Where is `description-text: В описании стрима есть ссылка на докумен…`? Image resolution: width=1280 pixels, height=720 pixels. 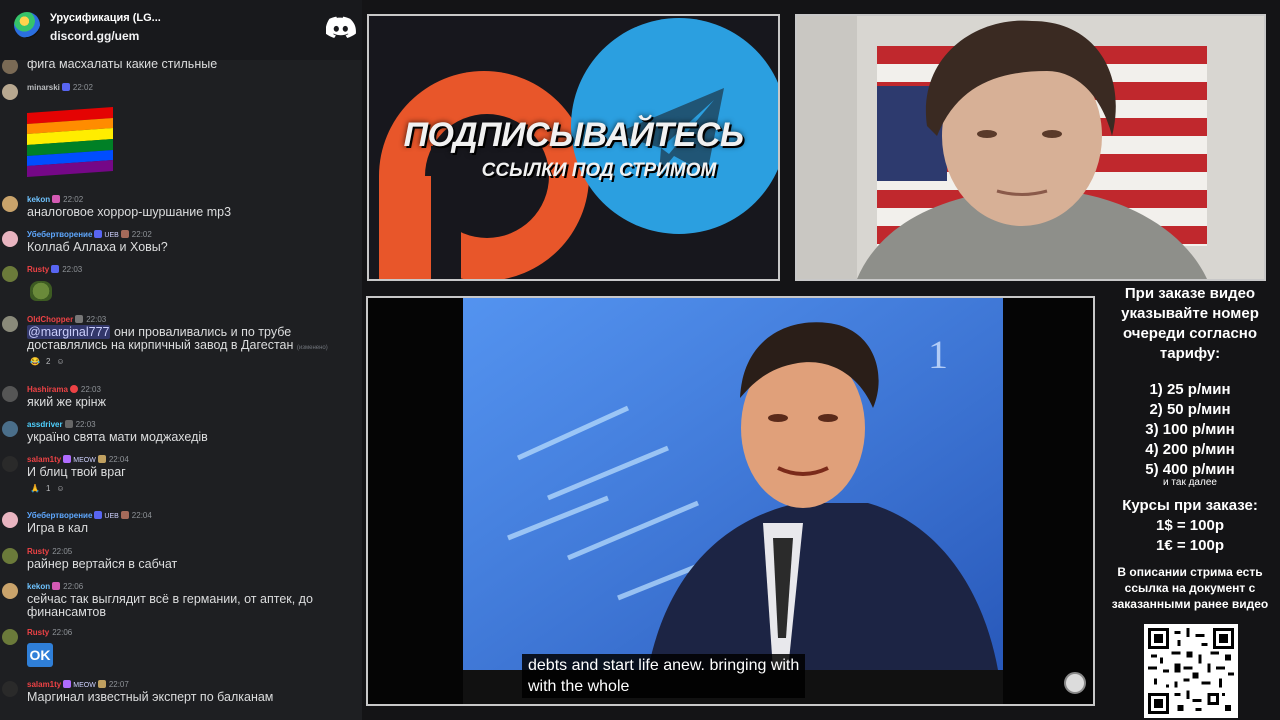 description-text: В описании стрима есть ссылка на докумен… is located at coordinates (1190, 588).